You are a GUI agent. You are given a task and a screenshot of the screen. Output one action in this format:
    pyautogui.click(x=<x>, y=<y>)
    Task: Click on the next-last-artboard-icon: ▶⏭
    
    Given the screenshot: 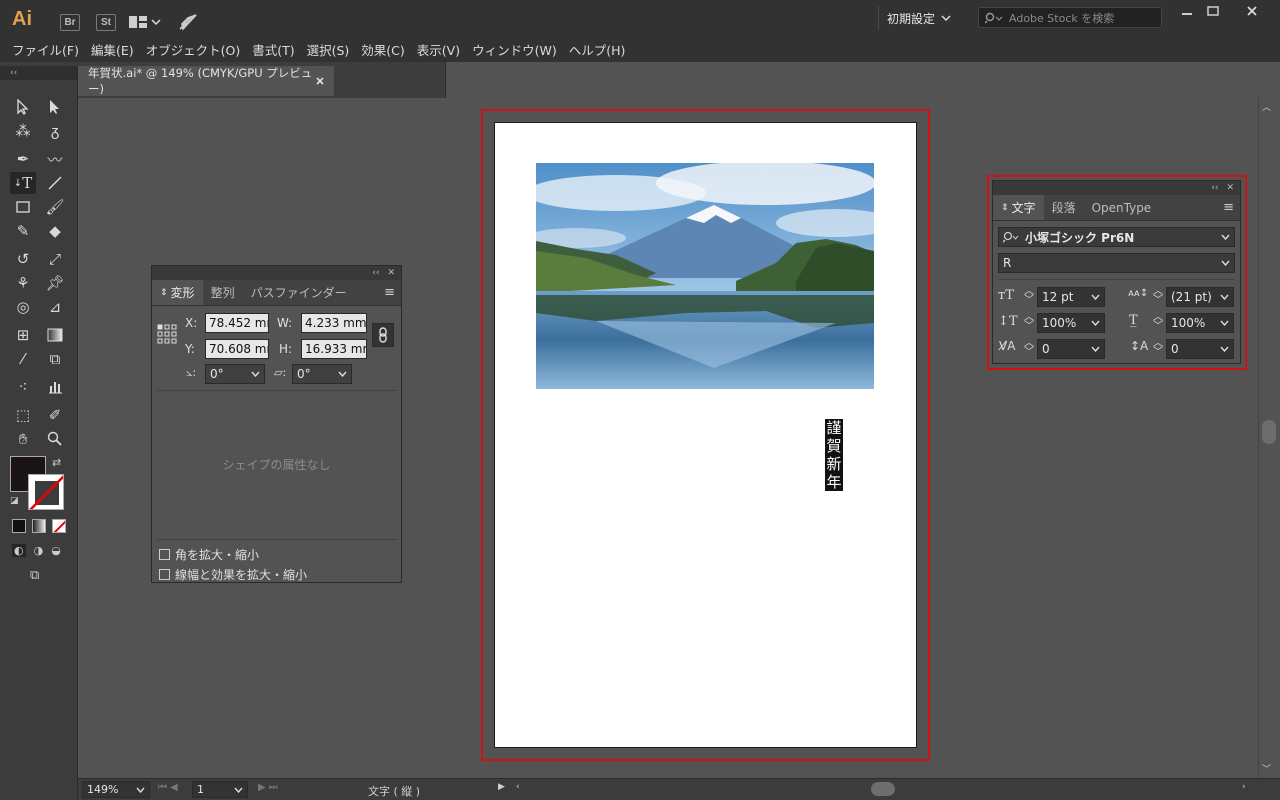 What is the action you would take?
    pyautogui.click(x=269, y=787)
    